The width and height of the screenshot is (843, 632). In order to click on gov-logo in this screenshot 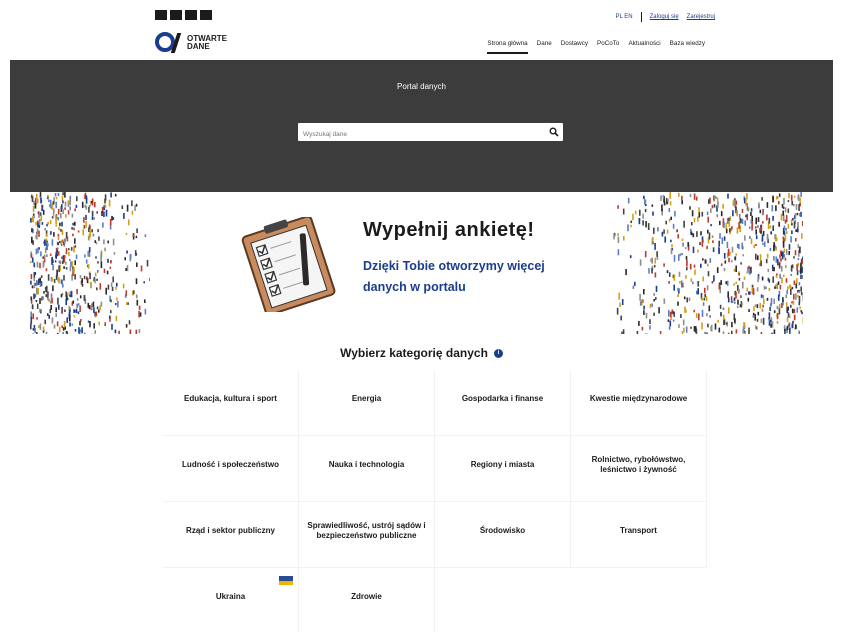, I will do `click(187, 15)`.